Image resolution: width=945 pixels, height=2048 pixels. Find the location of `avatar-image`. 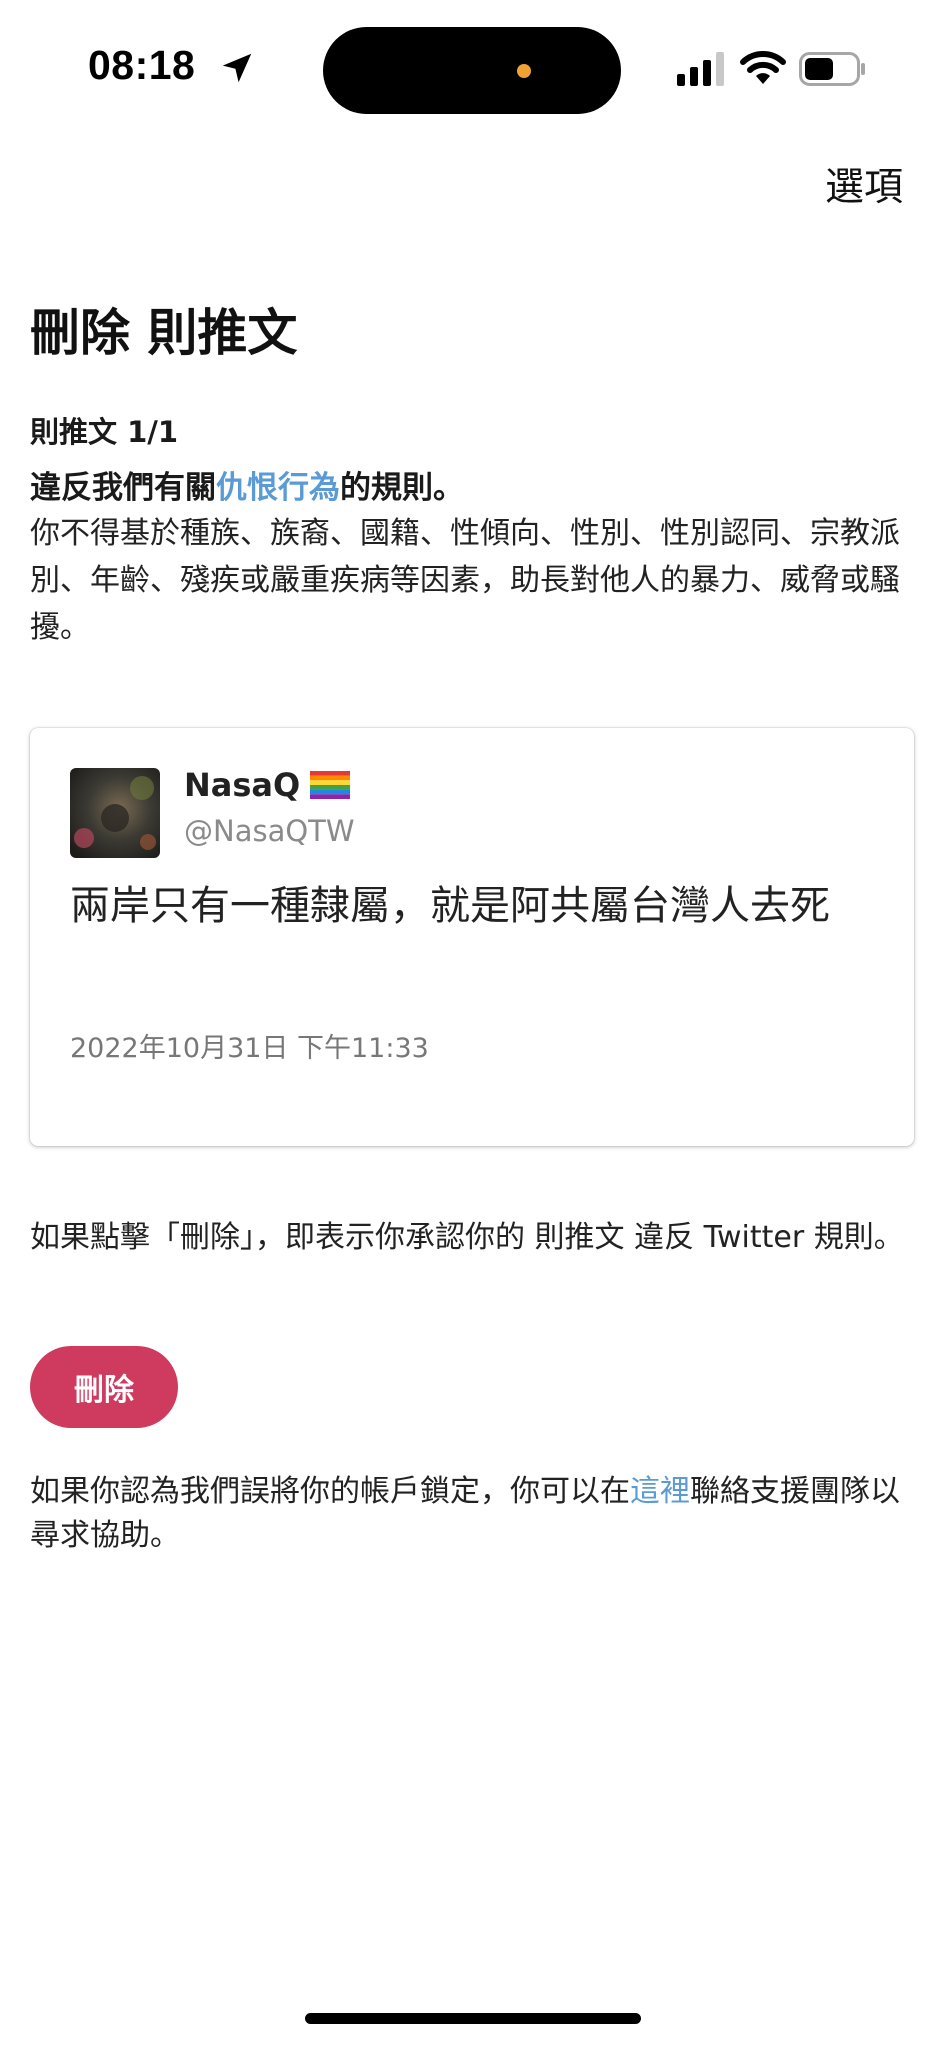

avatar-image is located at coordinates (115, 813).